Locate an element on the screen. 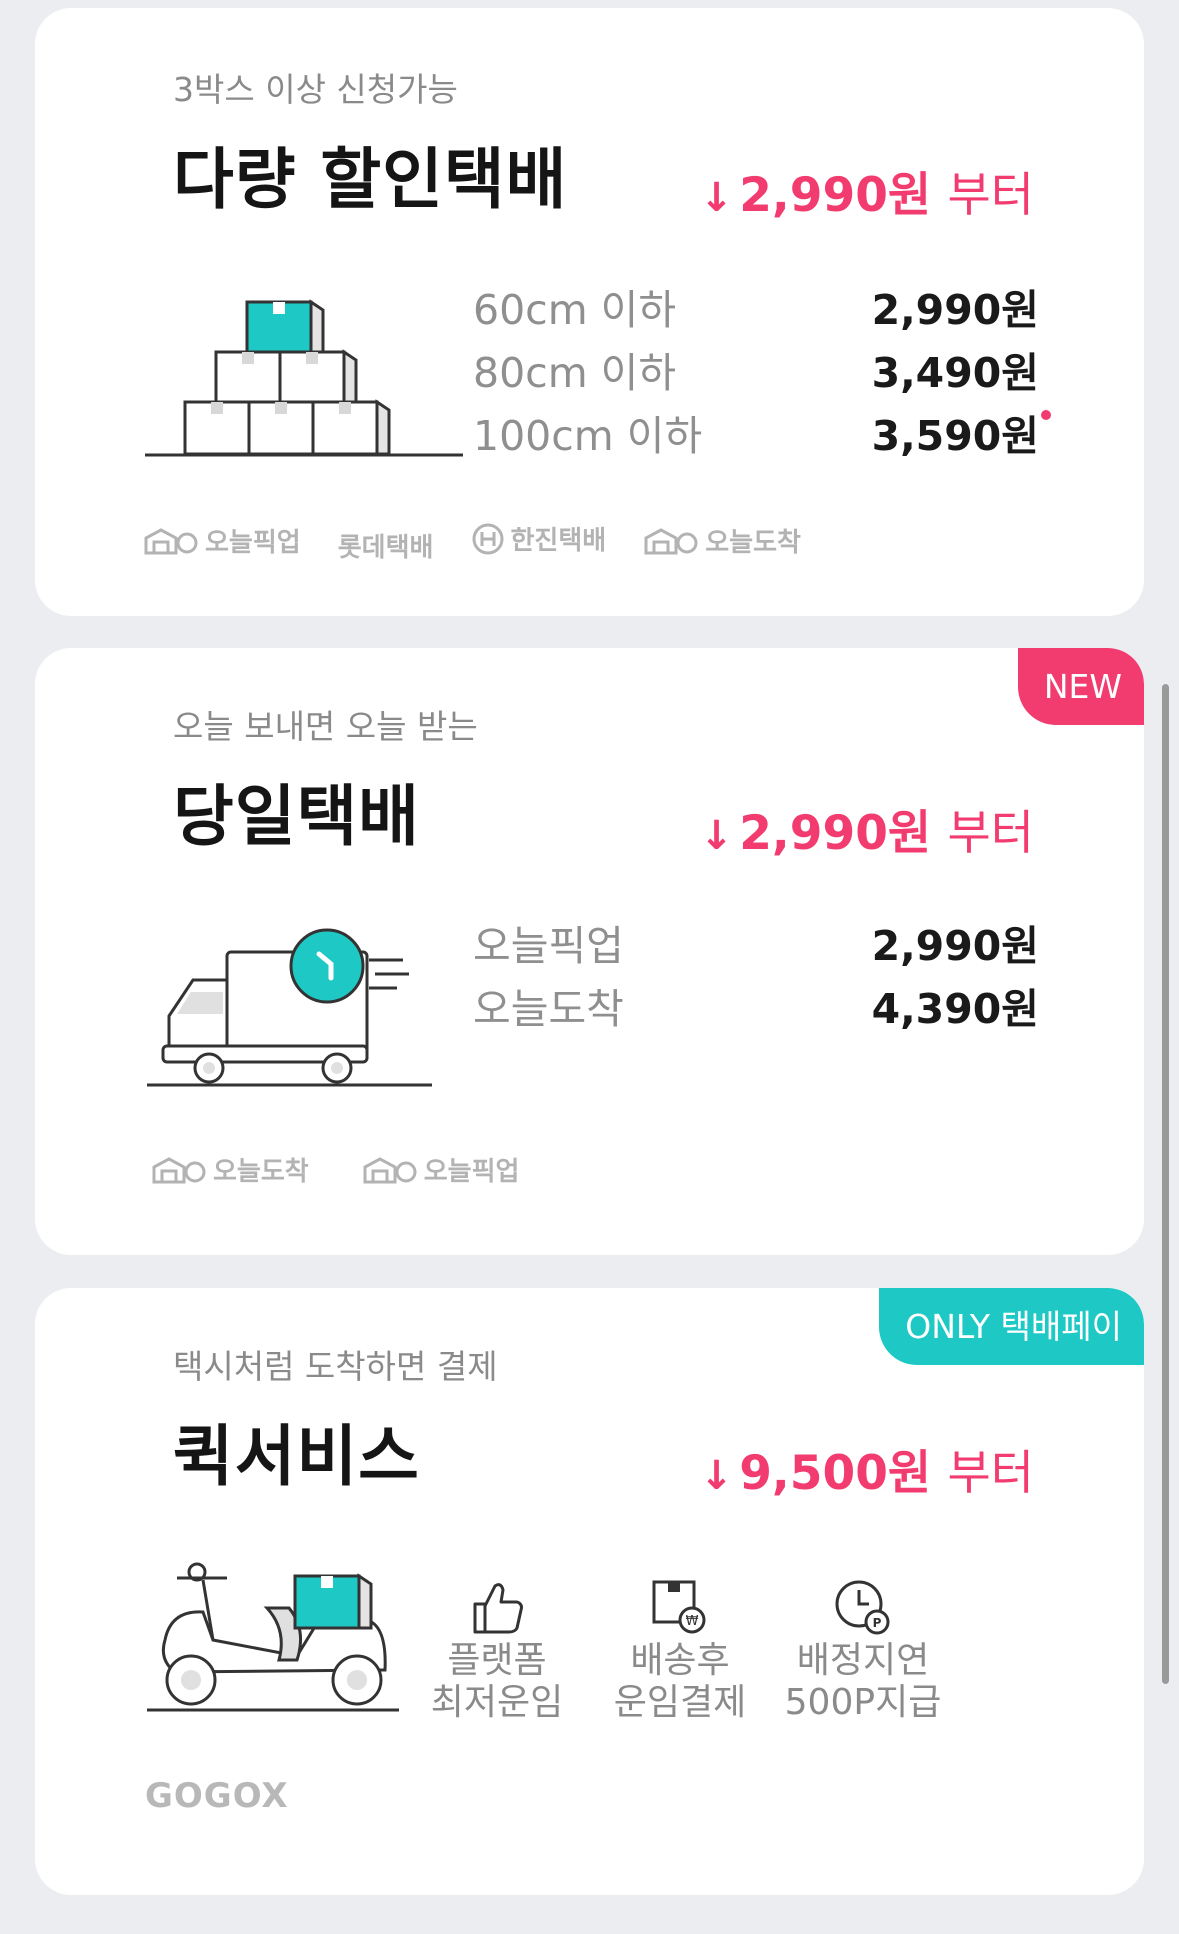  hanjin-logo-icon is located at coordinates (487, 538).